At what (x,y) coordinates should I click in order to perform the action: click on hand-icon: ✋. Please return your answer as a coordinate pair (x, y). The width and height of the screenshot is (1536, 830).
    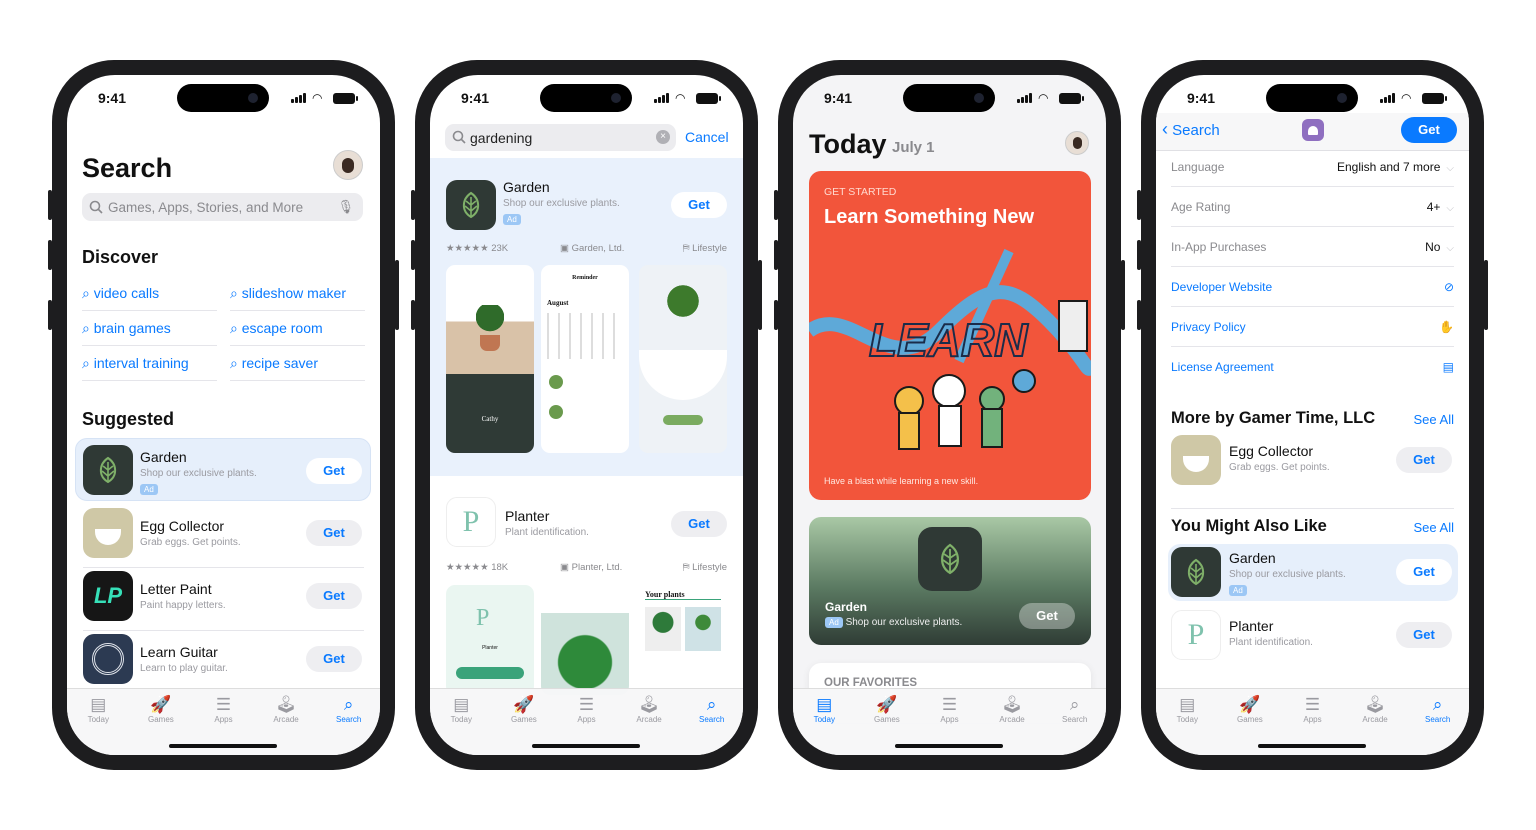
    Looking at the image, I should click on (1446, 326).